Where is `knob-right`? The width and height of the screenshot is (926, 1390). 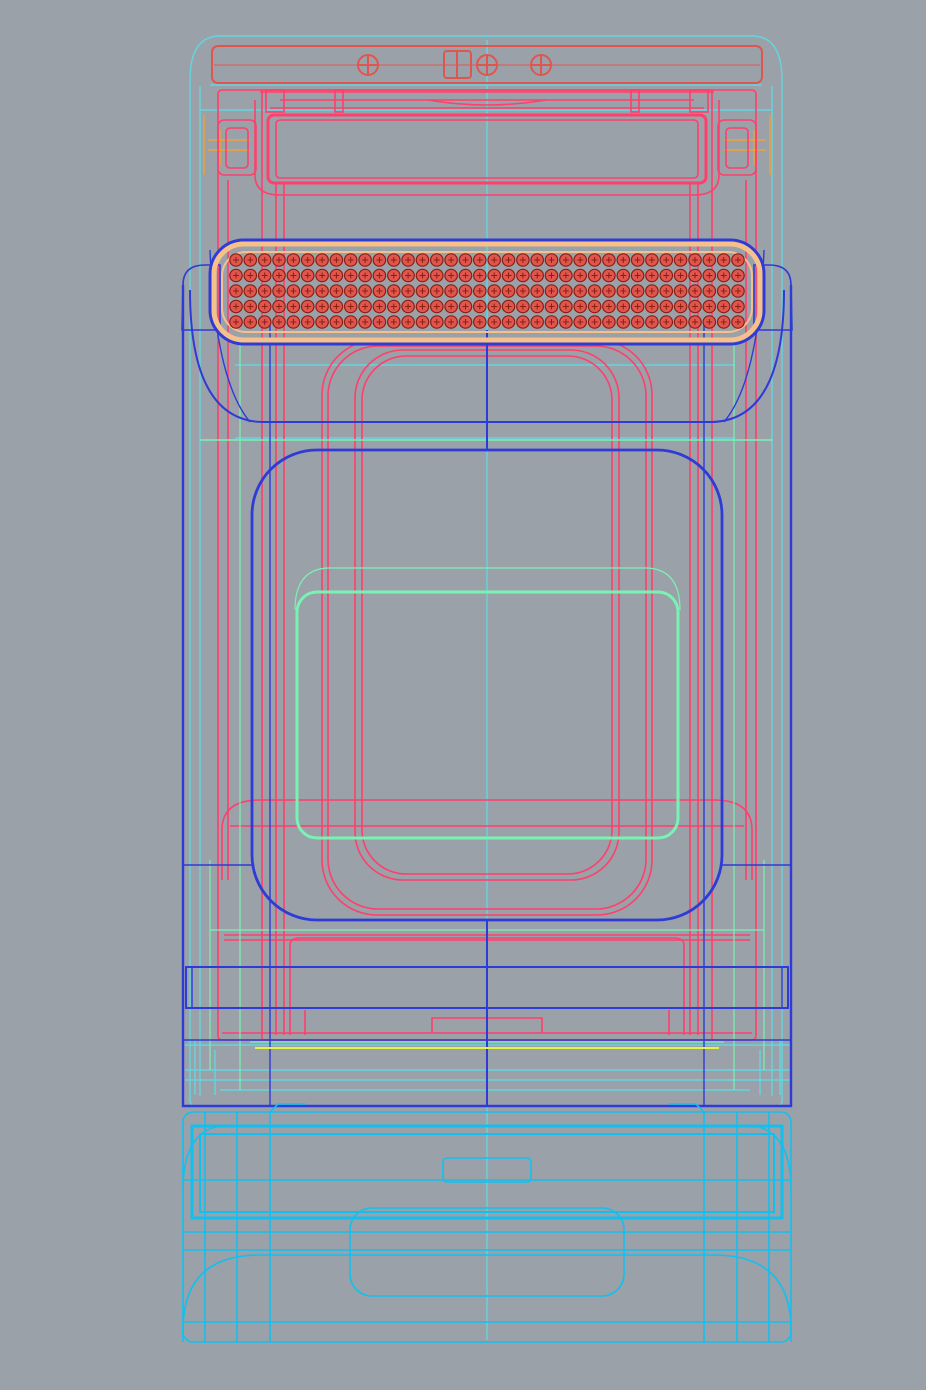 knob-right is located at coordinates (541, 65).